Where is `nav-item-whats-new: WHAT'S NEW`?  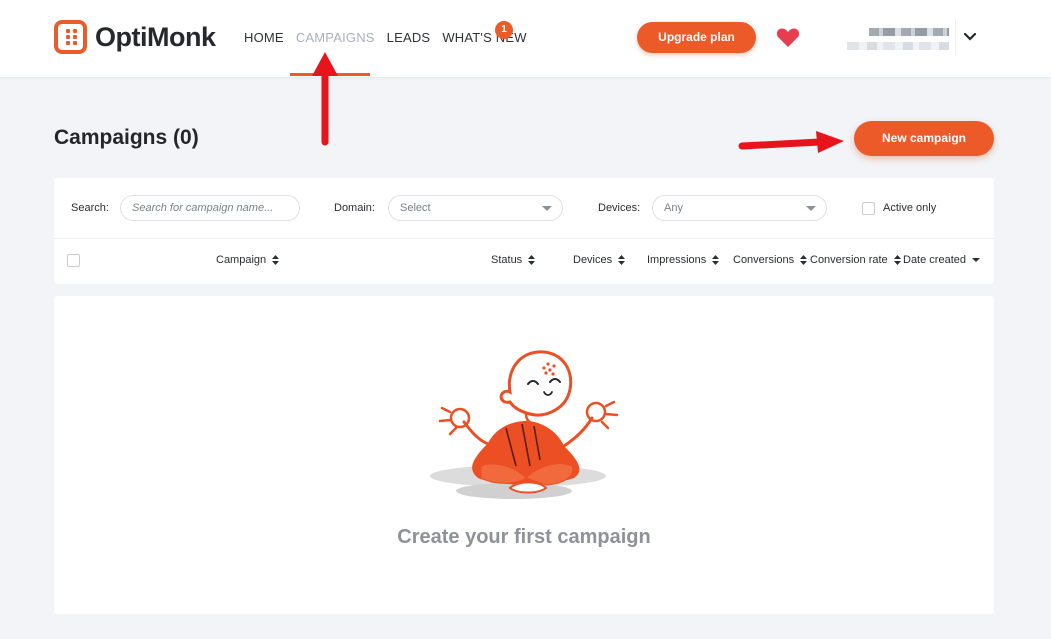 nav-item-whats-new: WHAT'S NEW is located at coordinates (484, 37).